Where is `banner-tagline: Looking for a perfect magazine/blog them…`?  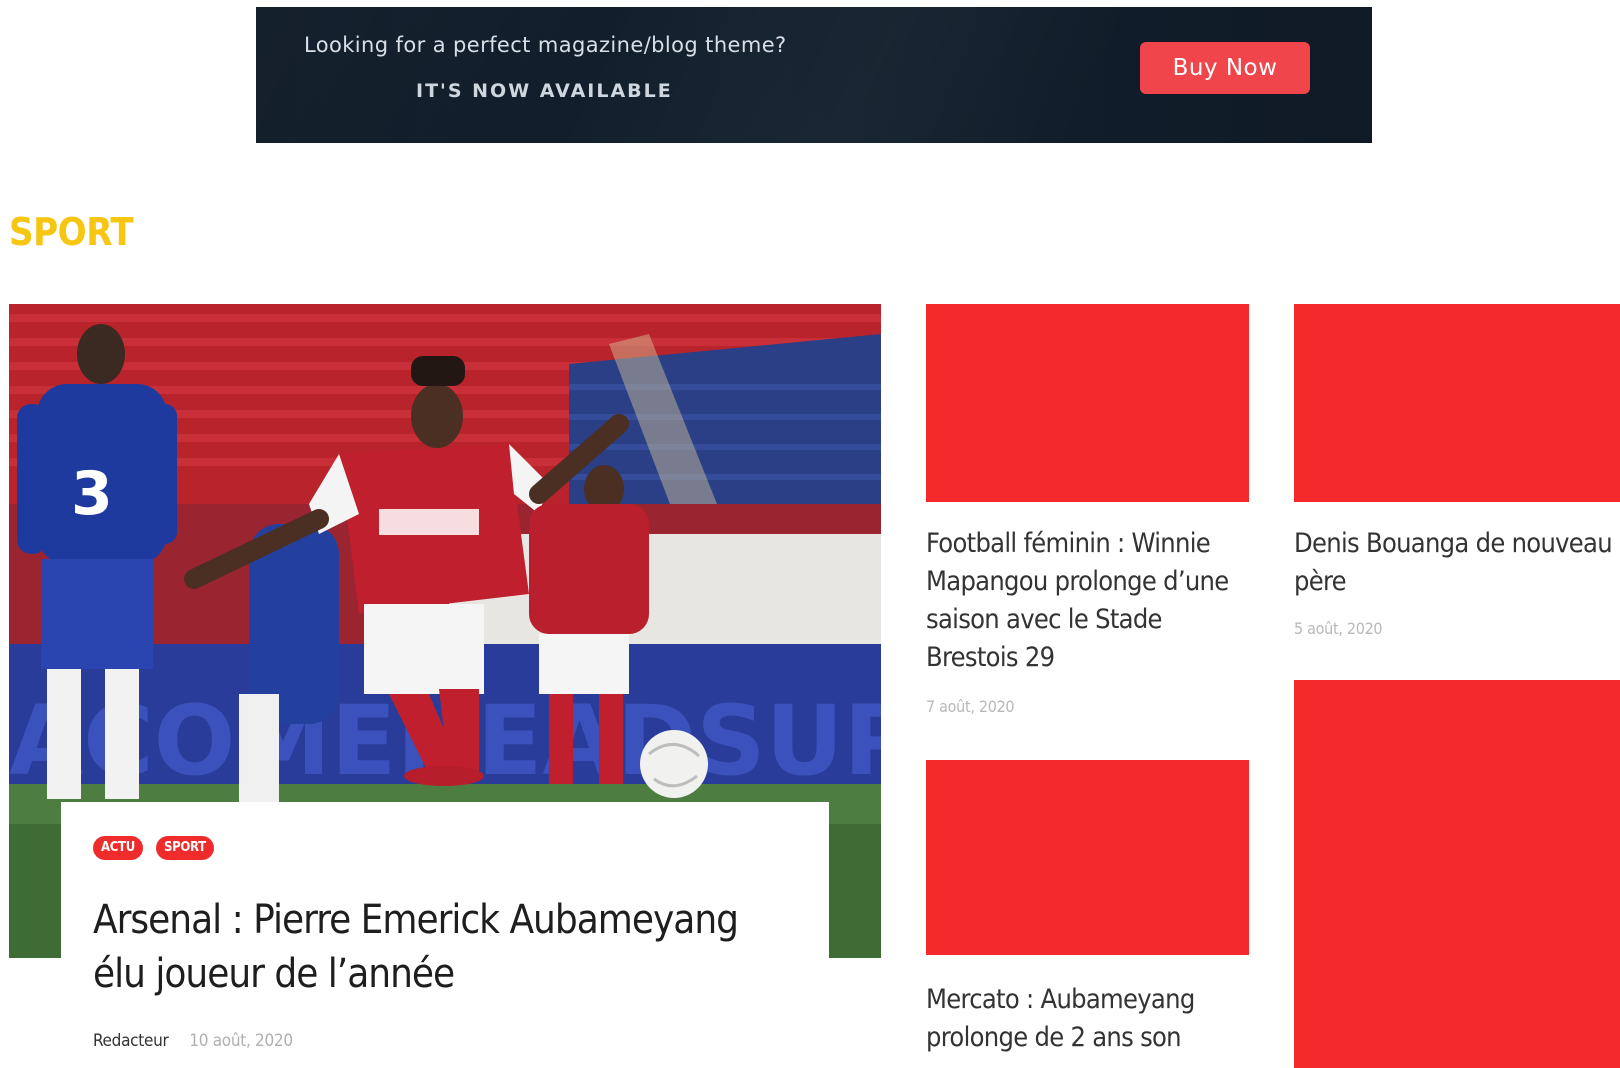 banner-tagline: Looking for a perfect magazine/blog them… is located at coordinates (545, 45).